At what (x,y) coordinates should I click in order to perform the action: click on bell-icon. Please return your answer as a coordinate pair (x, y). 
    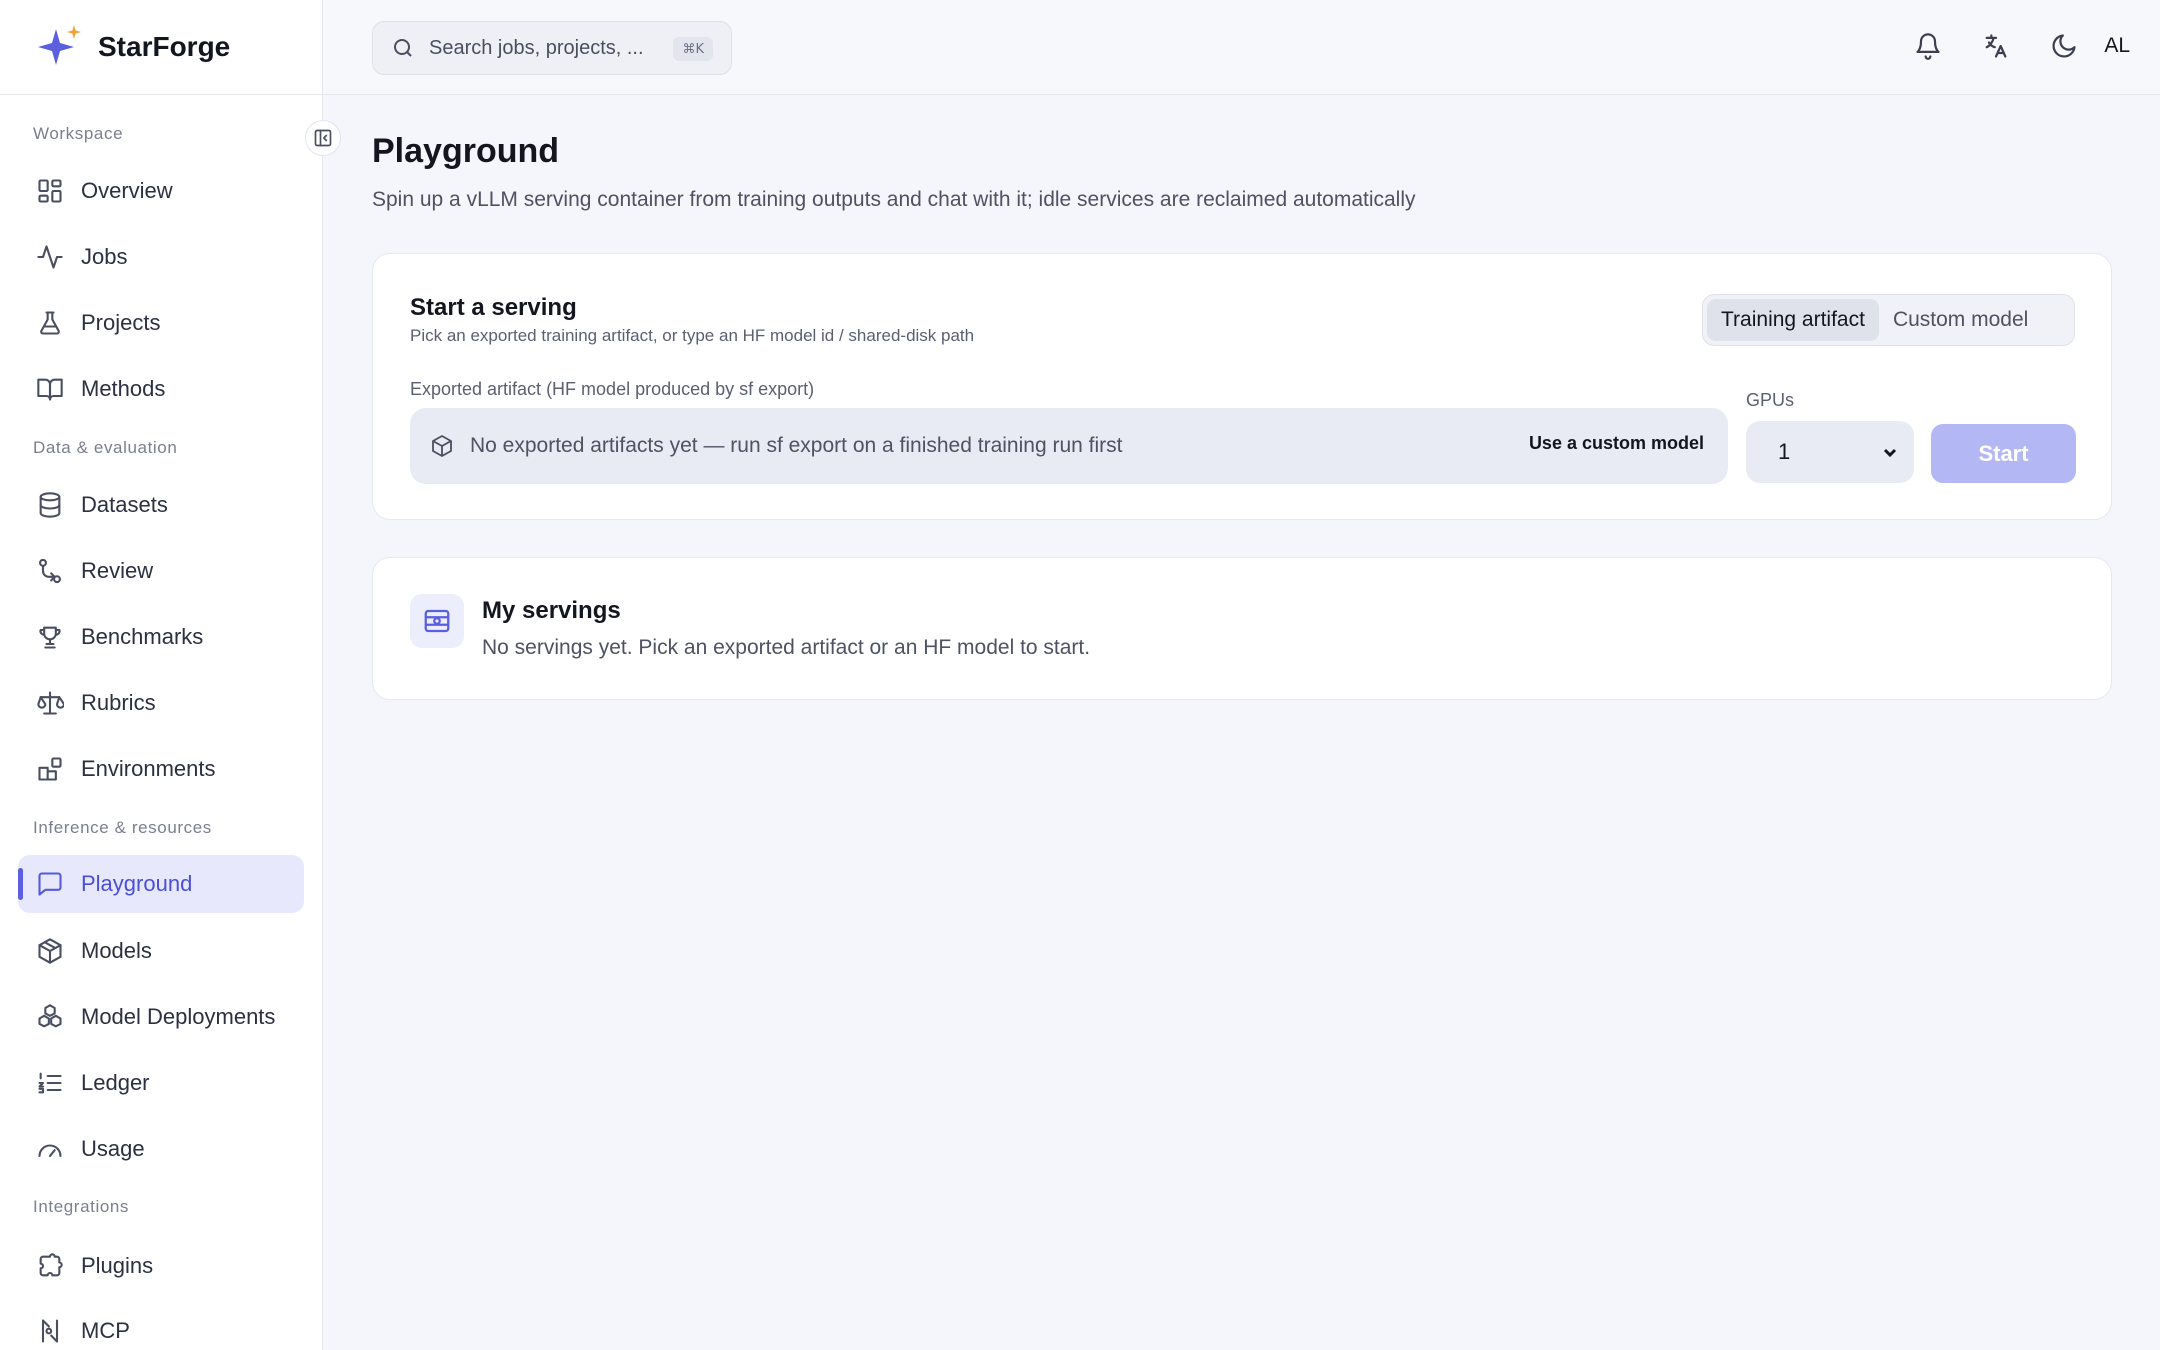
    Looking at the image, I should click on (1929, 47).